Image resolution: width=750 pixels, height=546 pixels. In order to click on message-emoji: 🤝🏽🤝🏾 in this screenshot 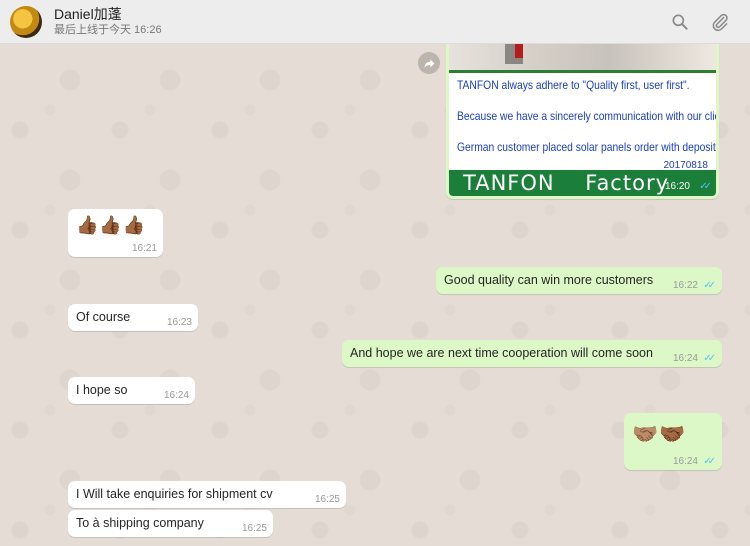, I will do `click(659, 434)`.